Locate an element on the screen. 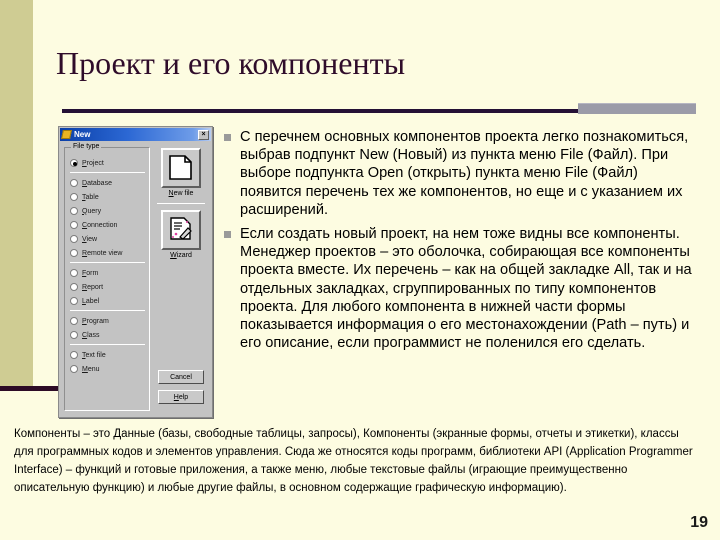  new-file-label: New file is located at coordinates (181, 193).